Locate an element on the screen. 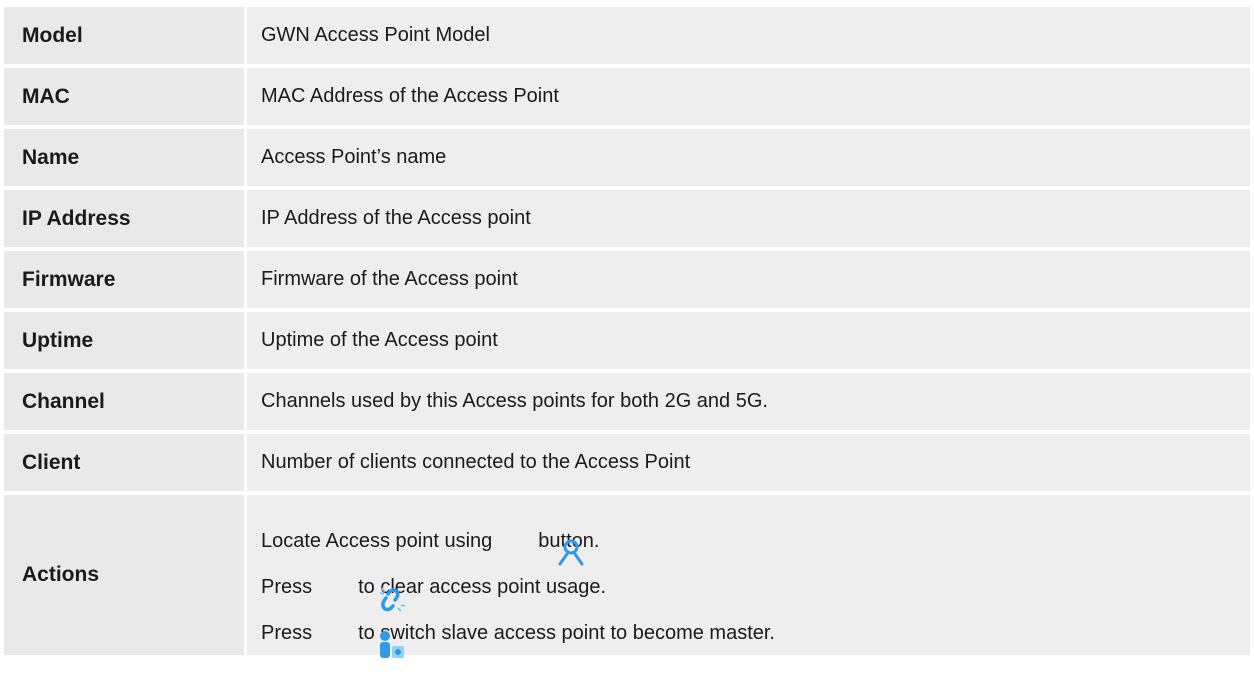 The width and height of the screenshot is (1254, 691). locate-text-before: Locate Access point using is located at coordinates (377, 541).